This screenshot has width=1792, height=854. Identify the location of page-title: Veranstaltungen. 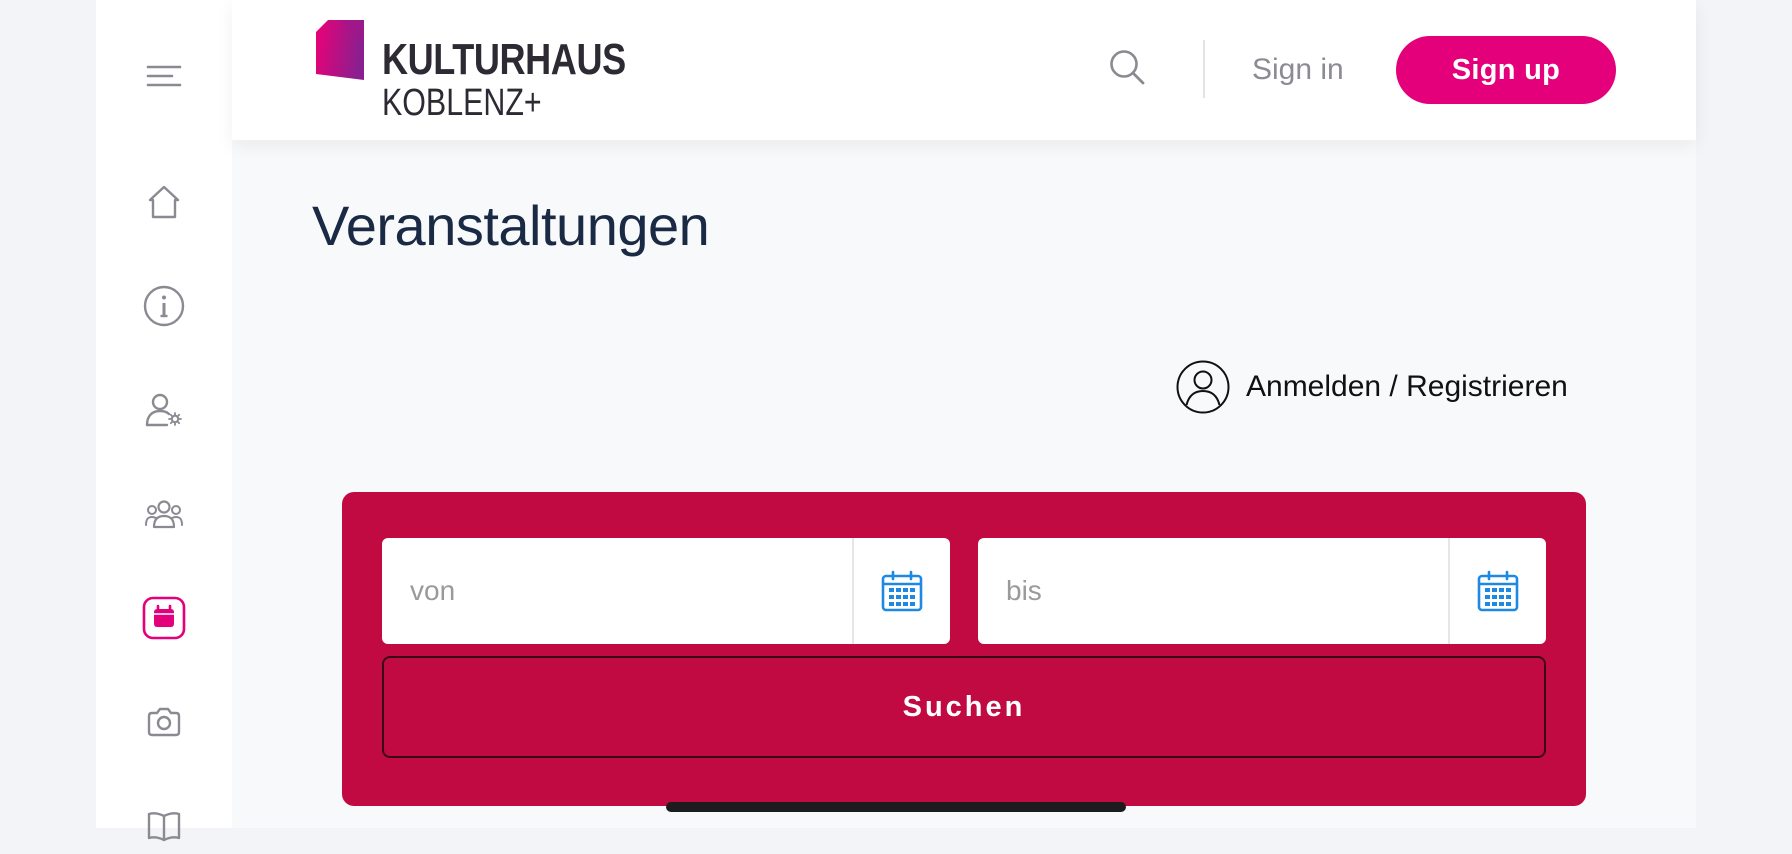
(511, 225).